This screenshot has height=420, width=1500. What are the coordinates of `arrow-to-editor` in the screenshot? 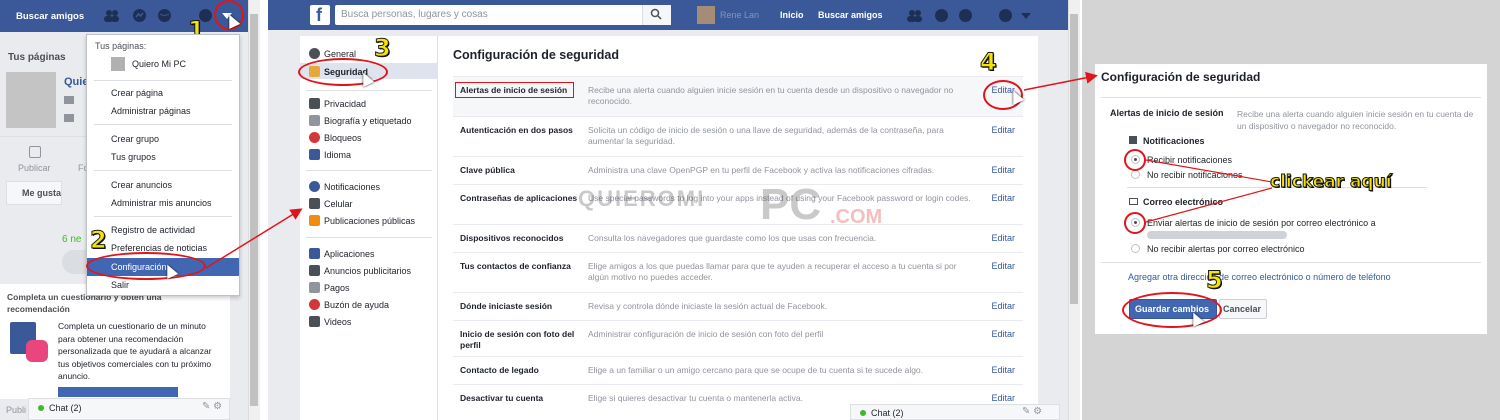 It's located at (1060, 81).